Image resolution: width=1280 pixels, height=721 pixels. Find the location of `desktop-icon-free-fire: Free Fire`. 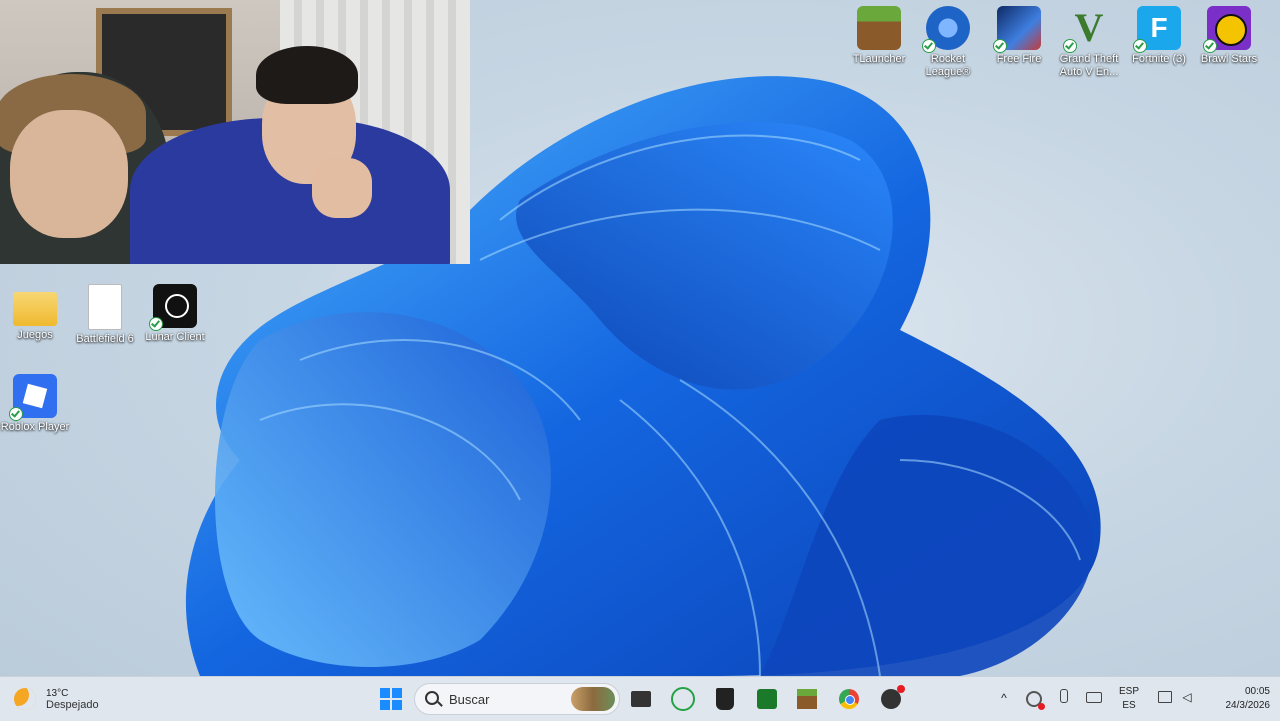

desktop-icon-free-fire: Free Fire is located at coordinates (1019, 36).